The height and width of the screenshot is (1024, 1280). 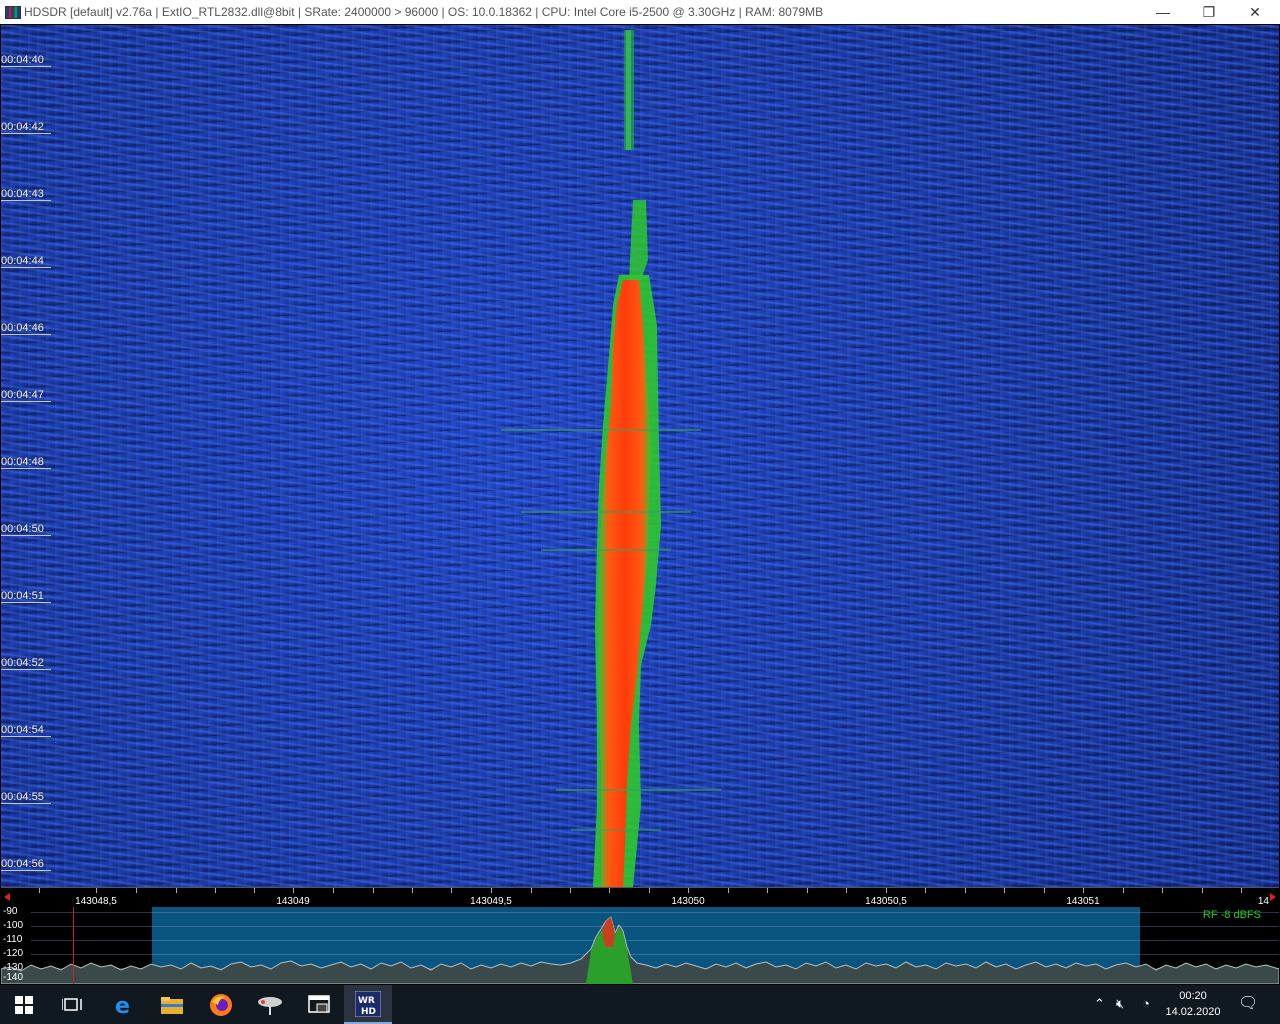 What do you see at coordinates (96, 901) in the screenshot?
I see `frequency-label: 143048,5` at bounding box center [96, 901].